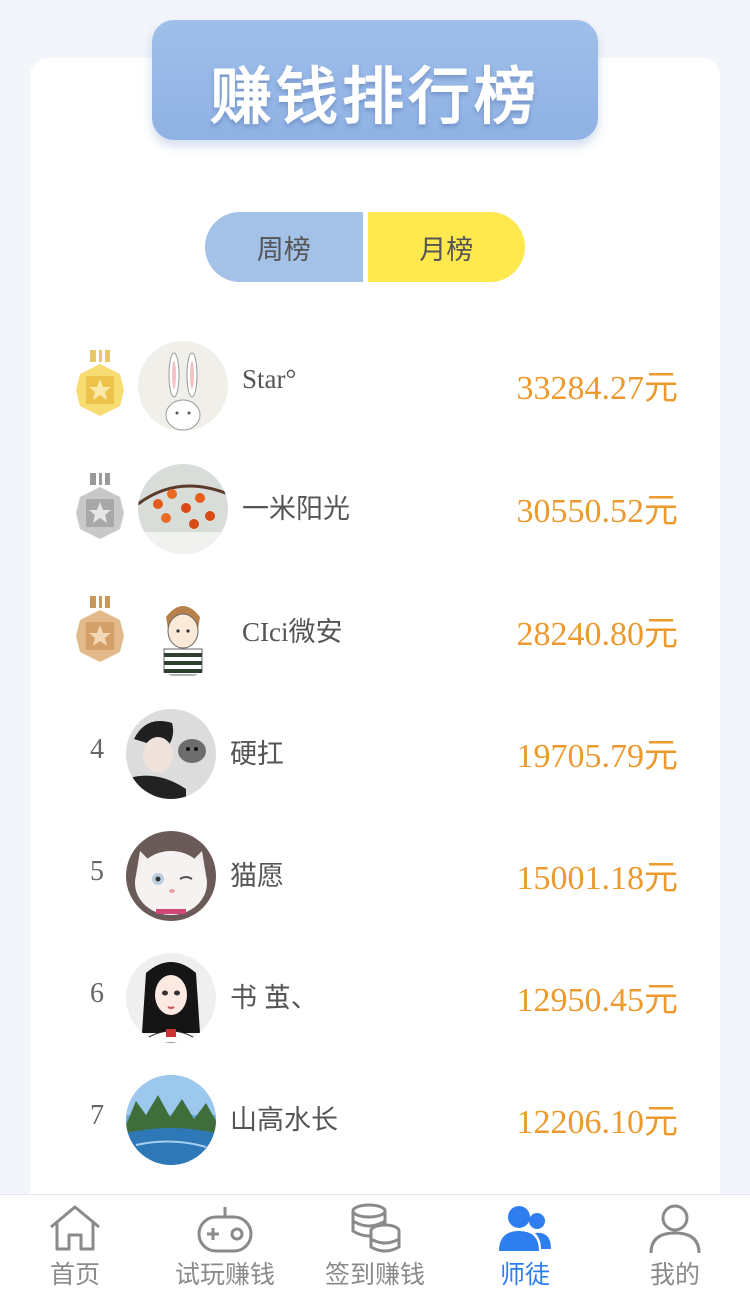  I want to click on rank-number: 5, so click(97, 871).